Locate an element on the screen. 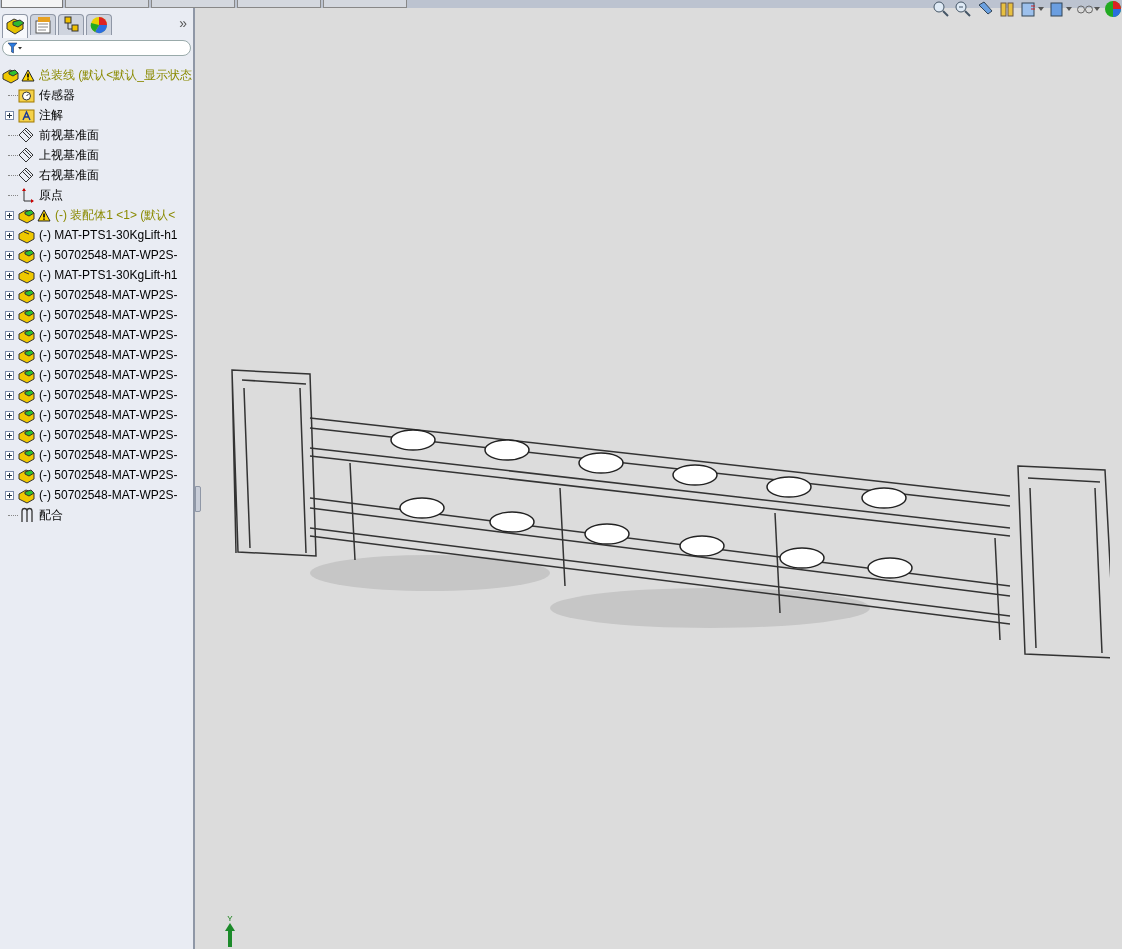 This screenshot has width=1122, height=949. paperclip-icon is located at coordinates (26, 515).